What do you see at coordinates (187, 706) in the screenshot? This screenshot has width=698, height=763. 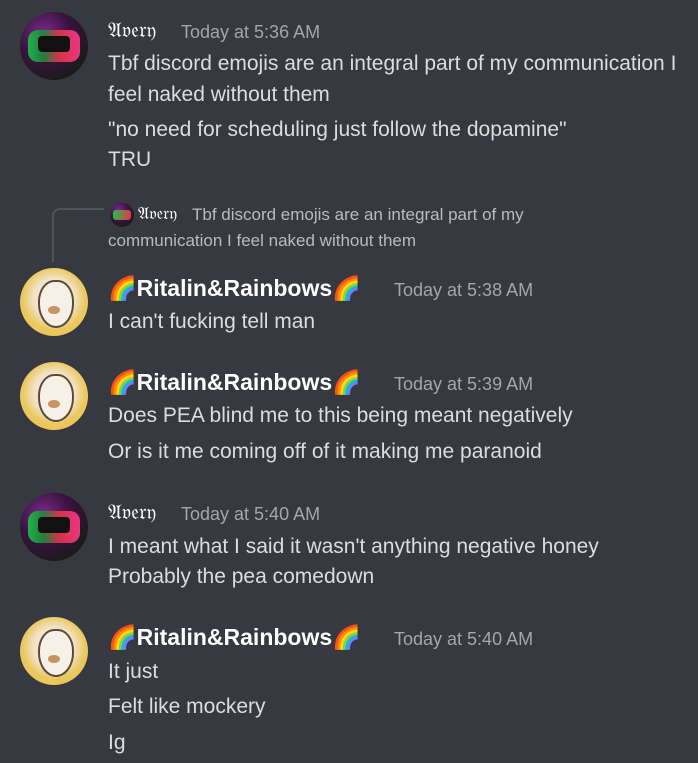 I see `message-text: Felt like mockery` at bounding box center [187, 706].